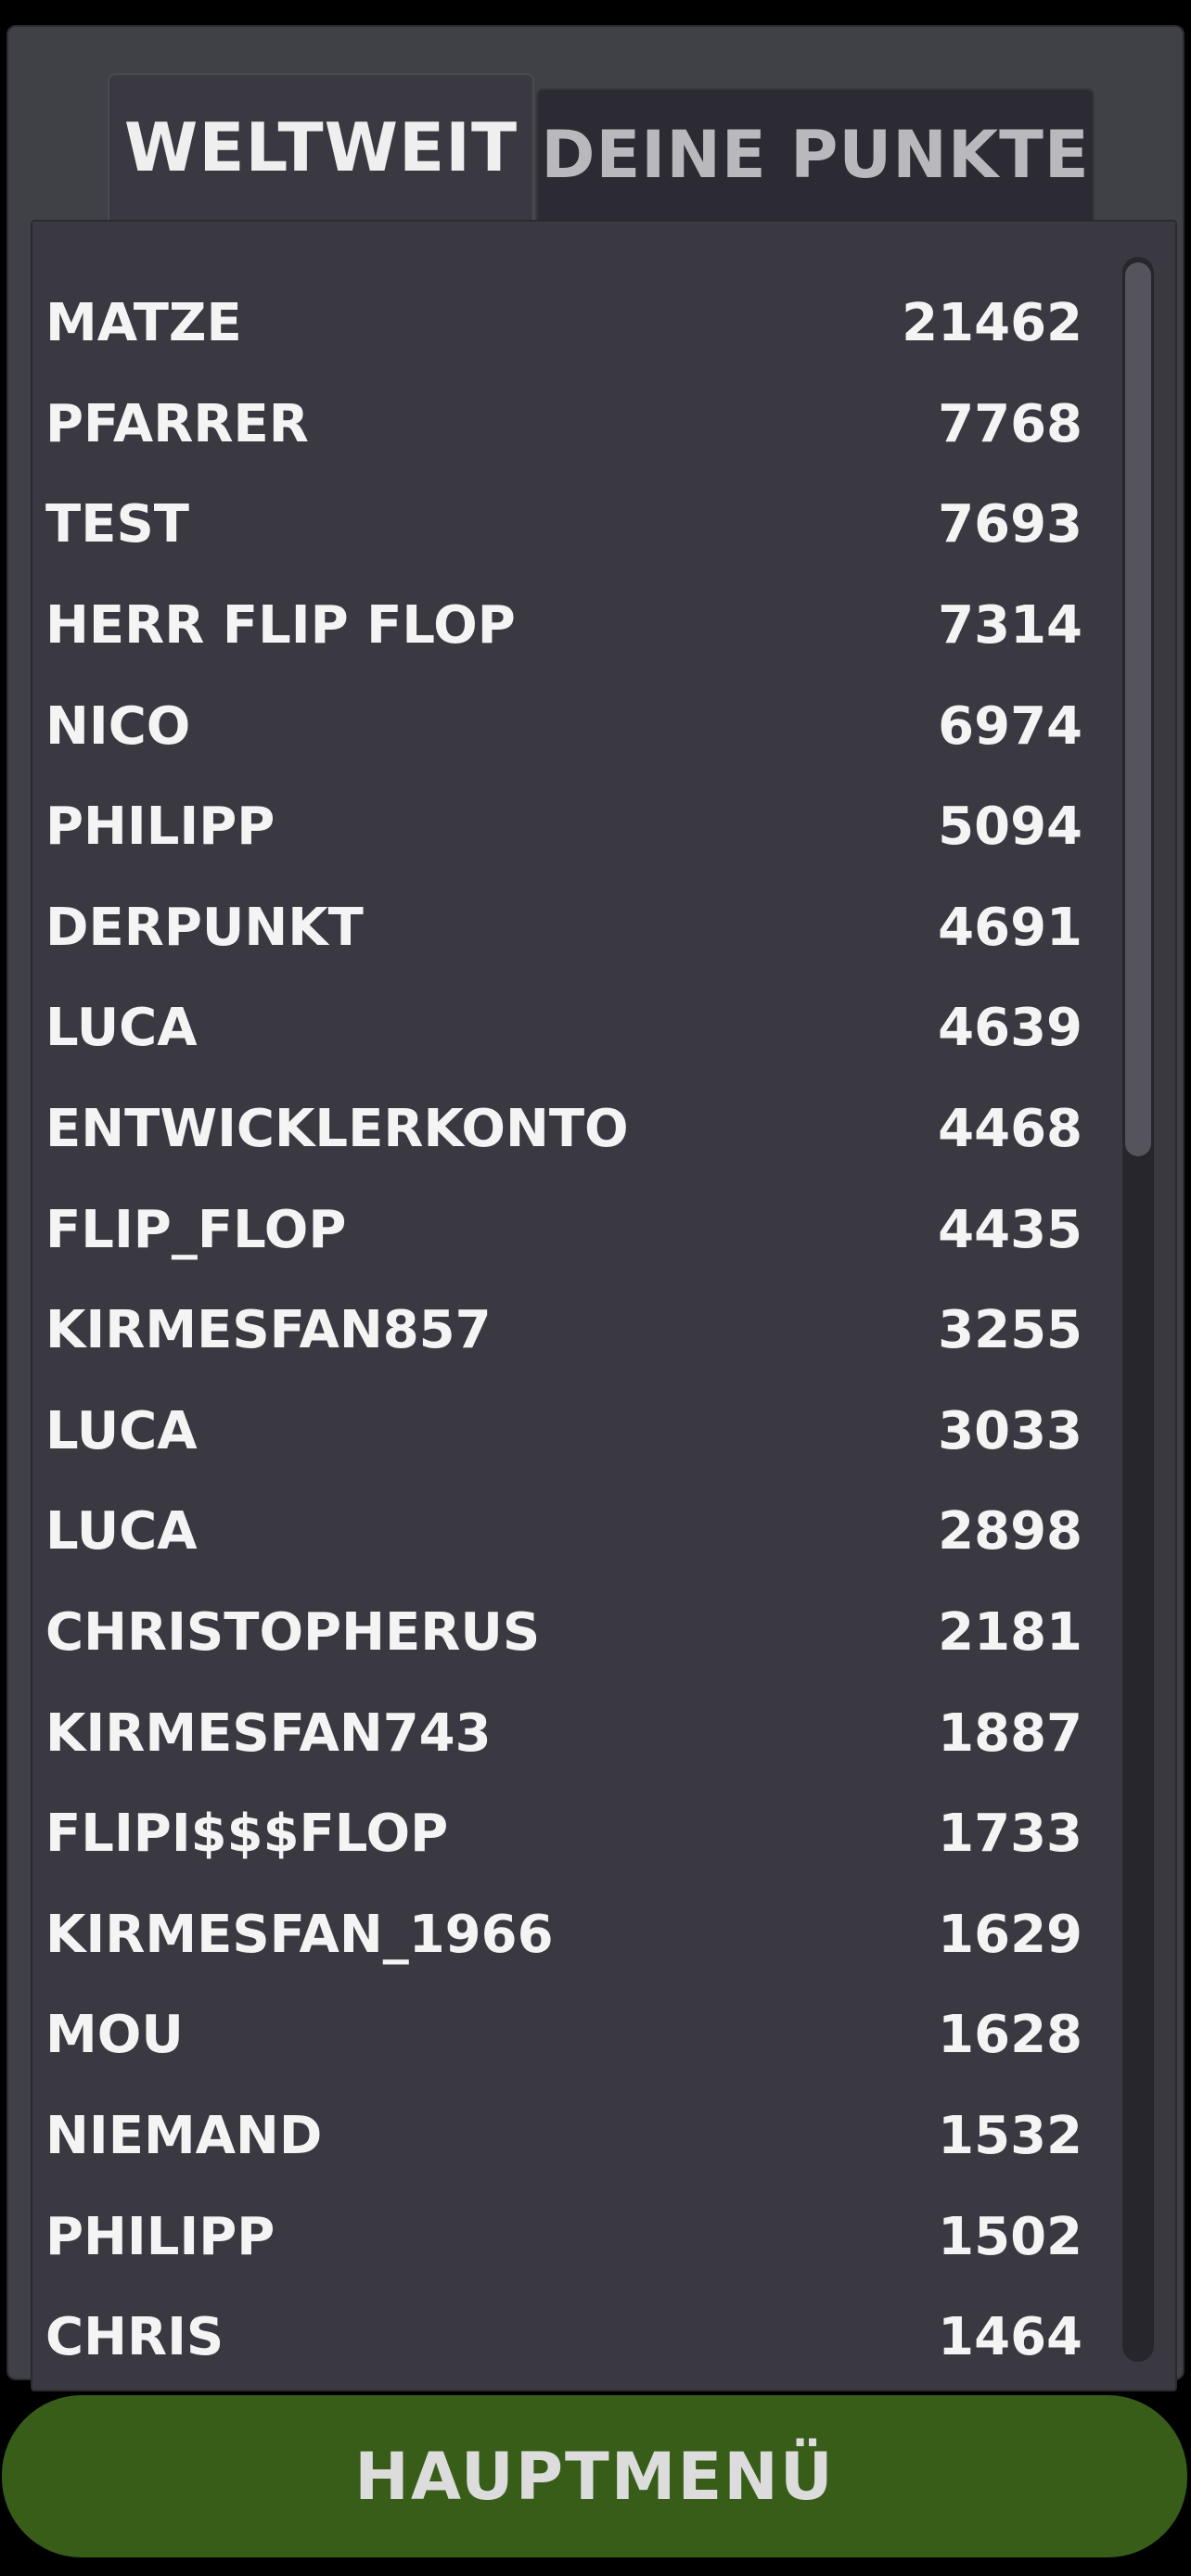 The image size is (1191, 2576). Describe the element at coordinates (118, 726) in the screenshot. I see `player-name: NICO` at that location.